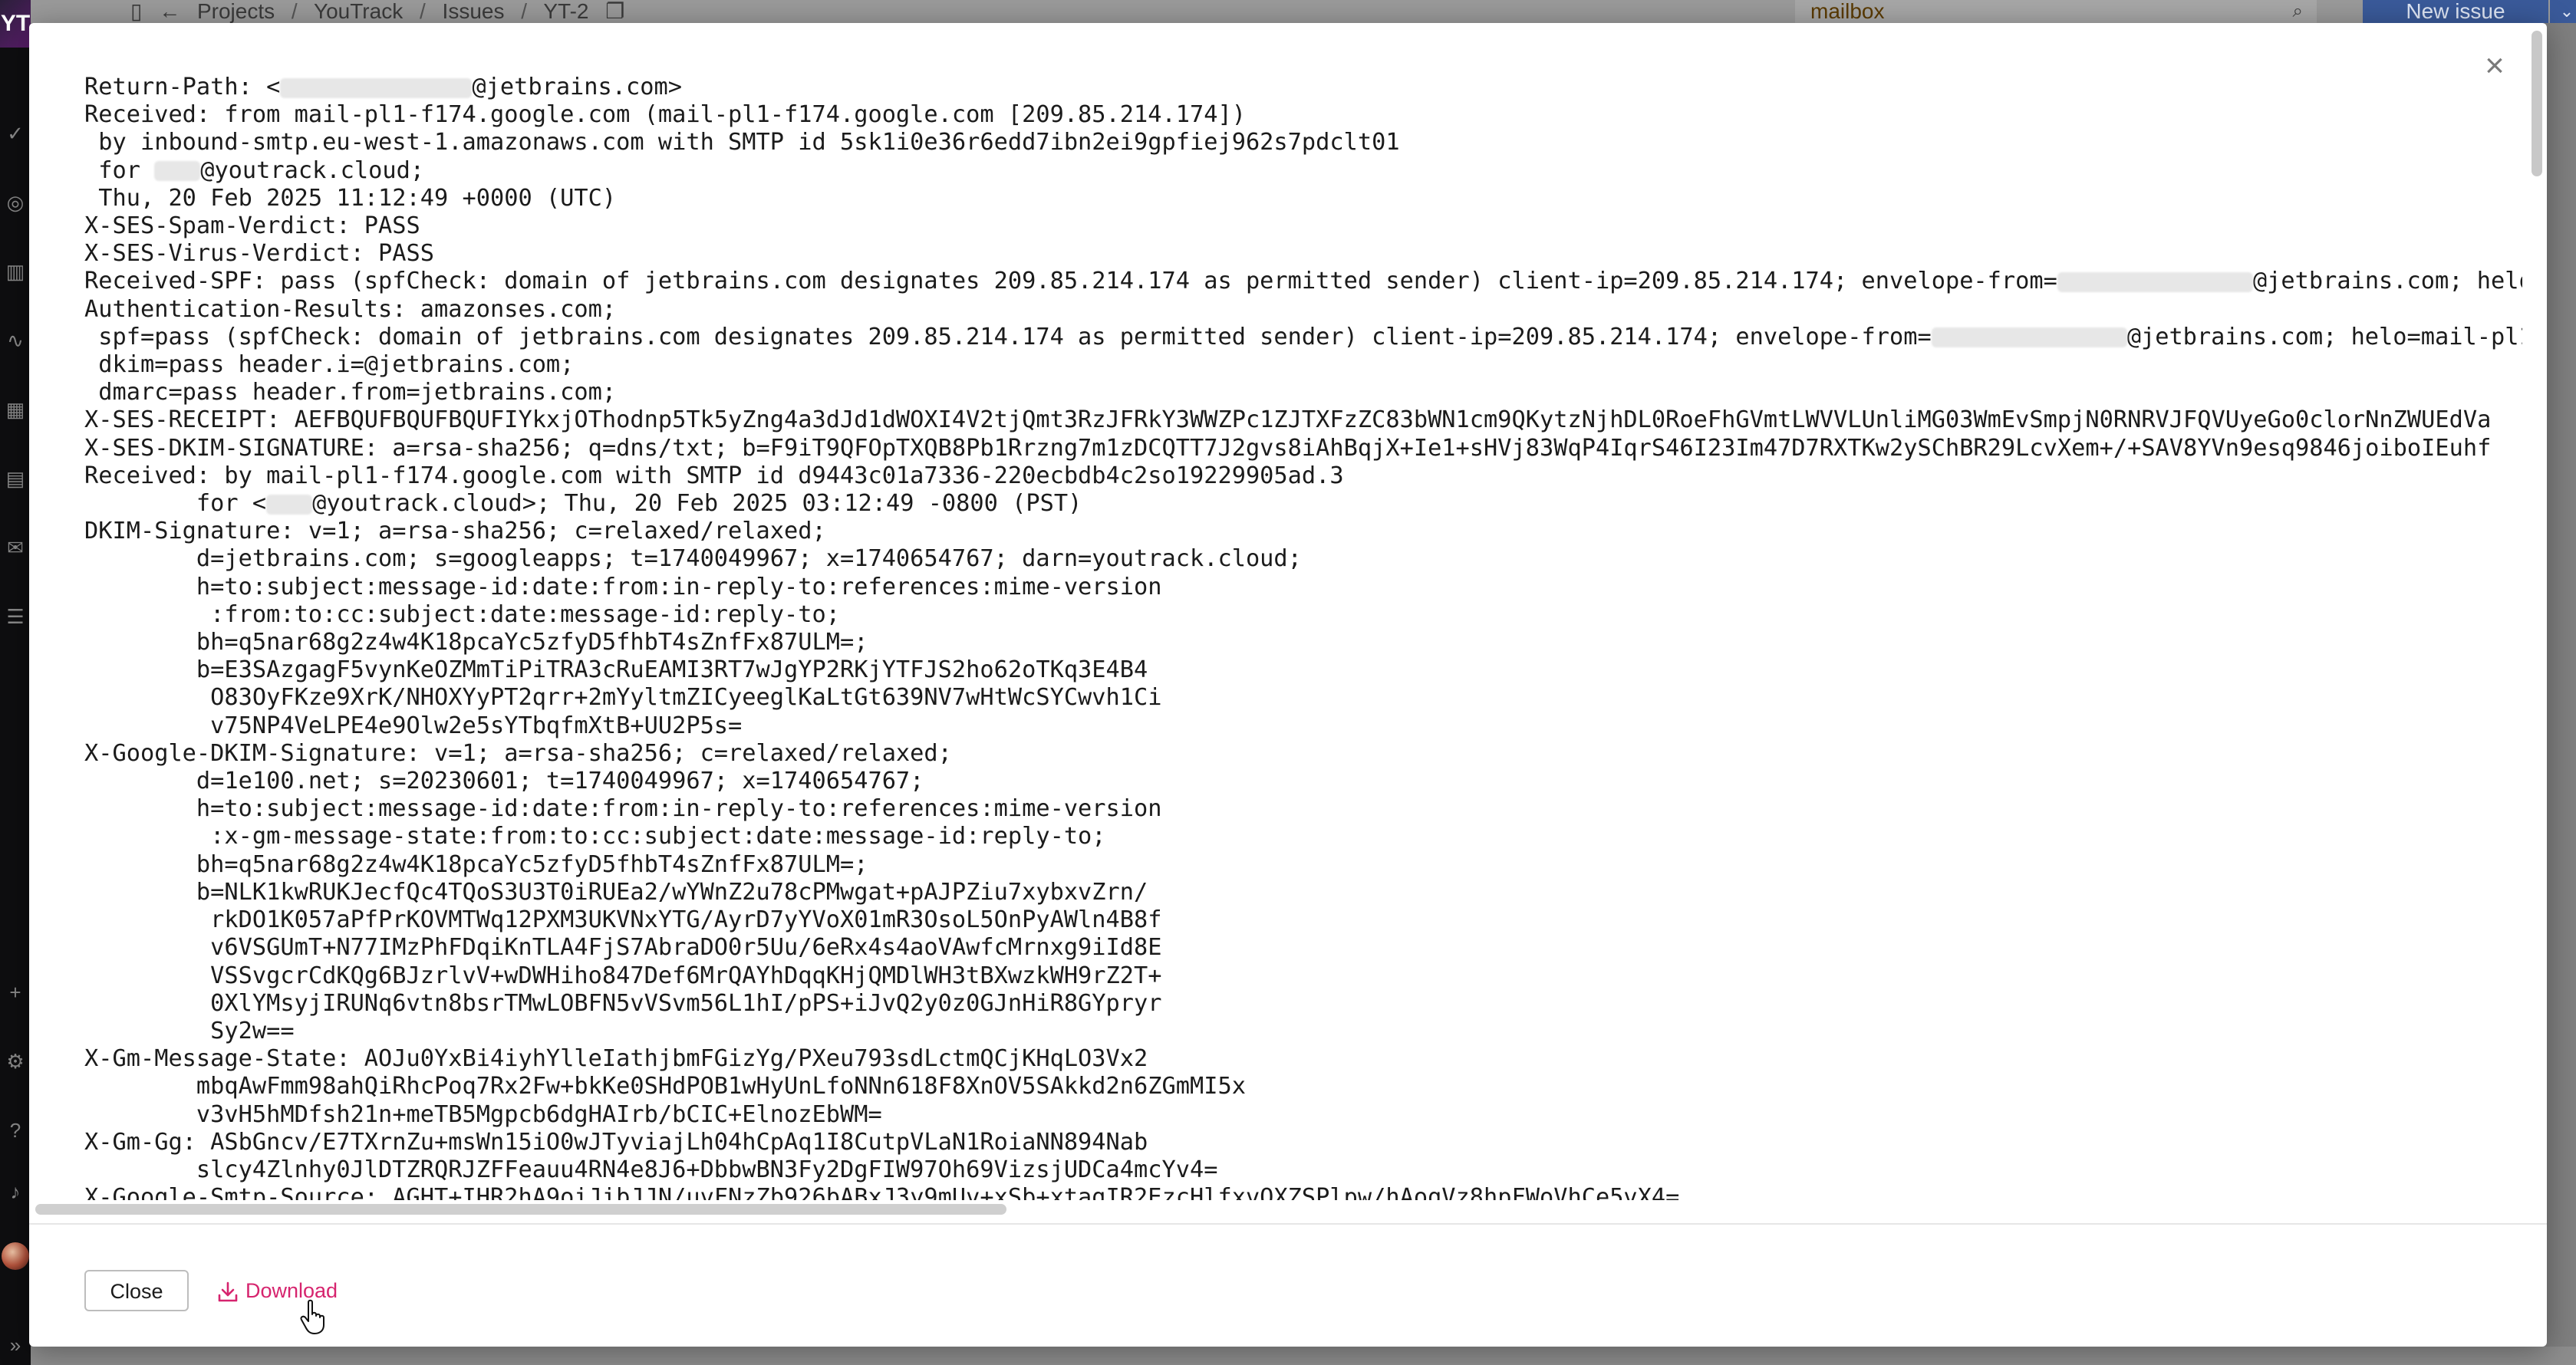 The height and width of the screenshot is (1365, 2576). What do you see at coordinates (614, 11) in the screenshot?
I see `copy-icon: ❐` at bounding box center [614, 11].